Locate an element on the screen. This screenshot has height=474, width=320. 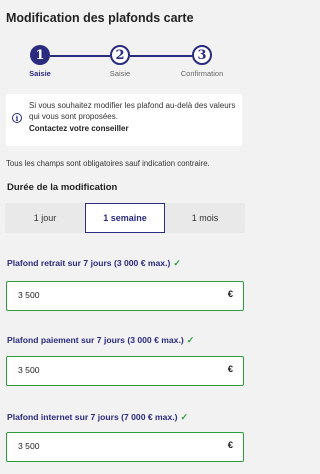
duration-option-1-semaine: 1 semaine is located at coordinates (125, 218).